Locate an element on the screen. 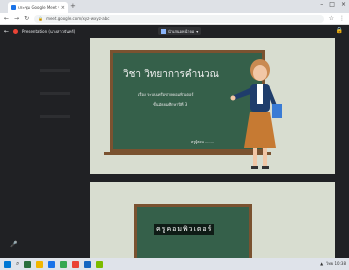 The width and height of the screenshot is (349, 270). presentation-chip-label: นำเสนอหน้าจอ is located at coordinates (181, 31).